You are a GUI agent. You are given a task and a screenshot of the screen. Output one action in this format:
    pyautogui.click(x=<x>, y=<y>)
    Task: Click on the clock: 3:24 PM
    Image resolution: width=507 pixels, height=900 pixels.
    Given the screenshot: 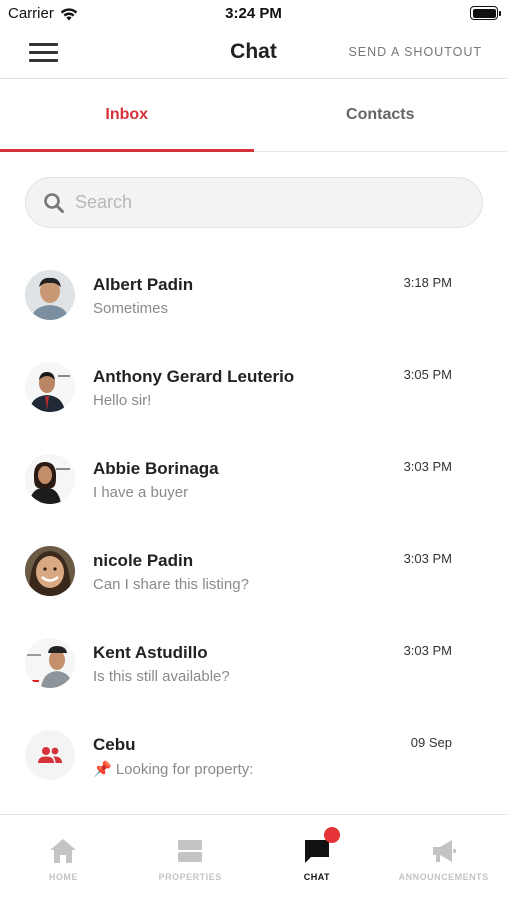 What is the action you would take?
    pyautogui.click(x=253, y=13)
    